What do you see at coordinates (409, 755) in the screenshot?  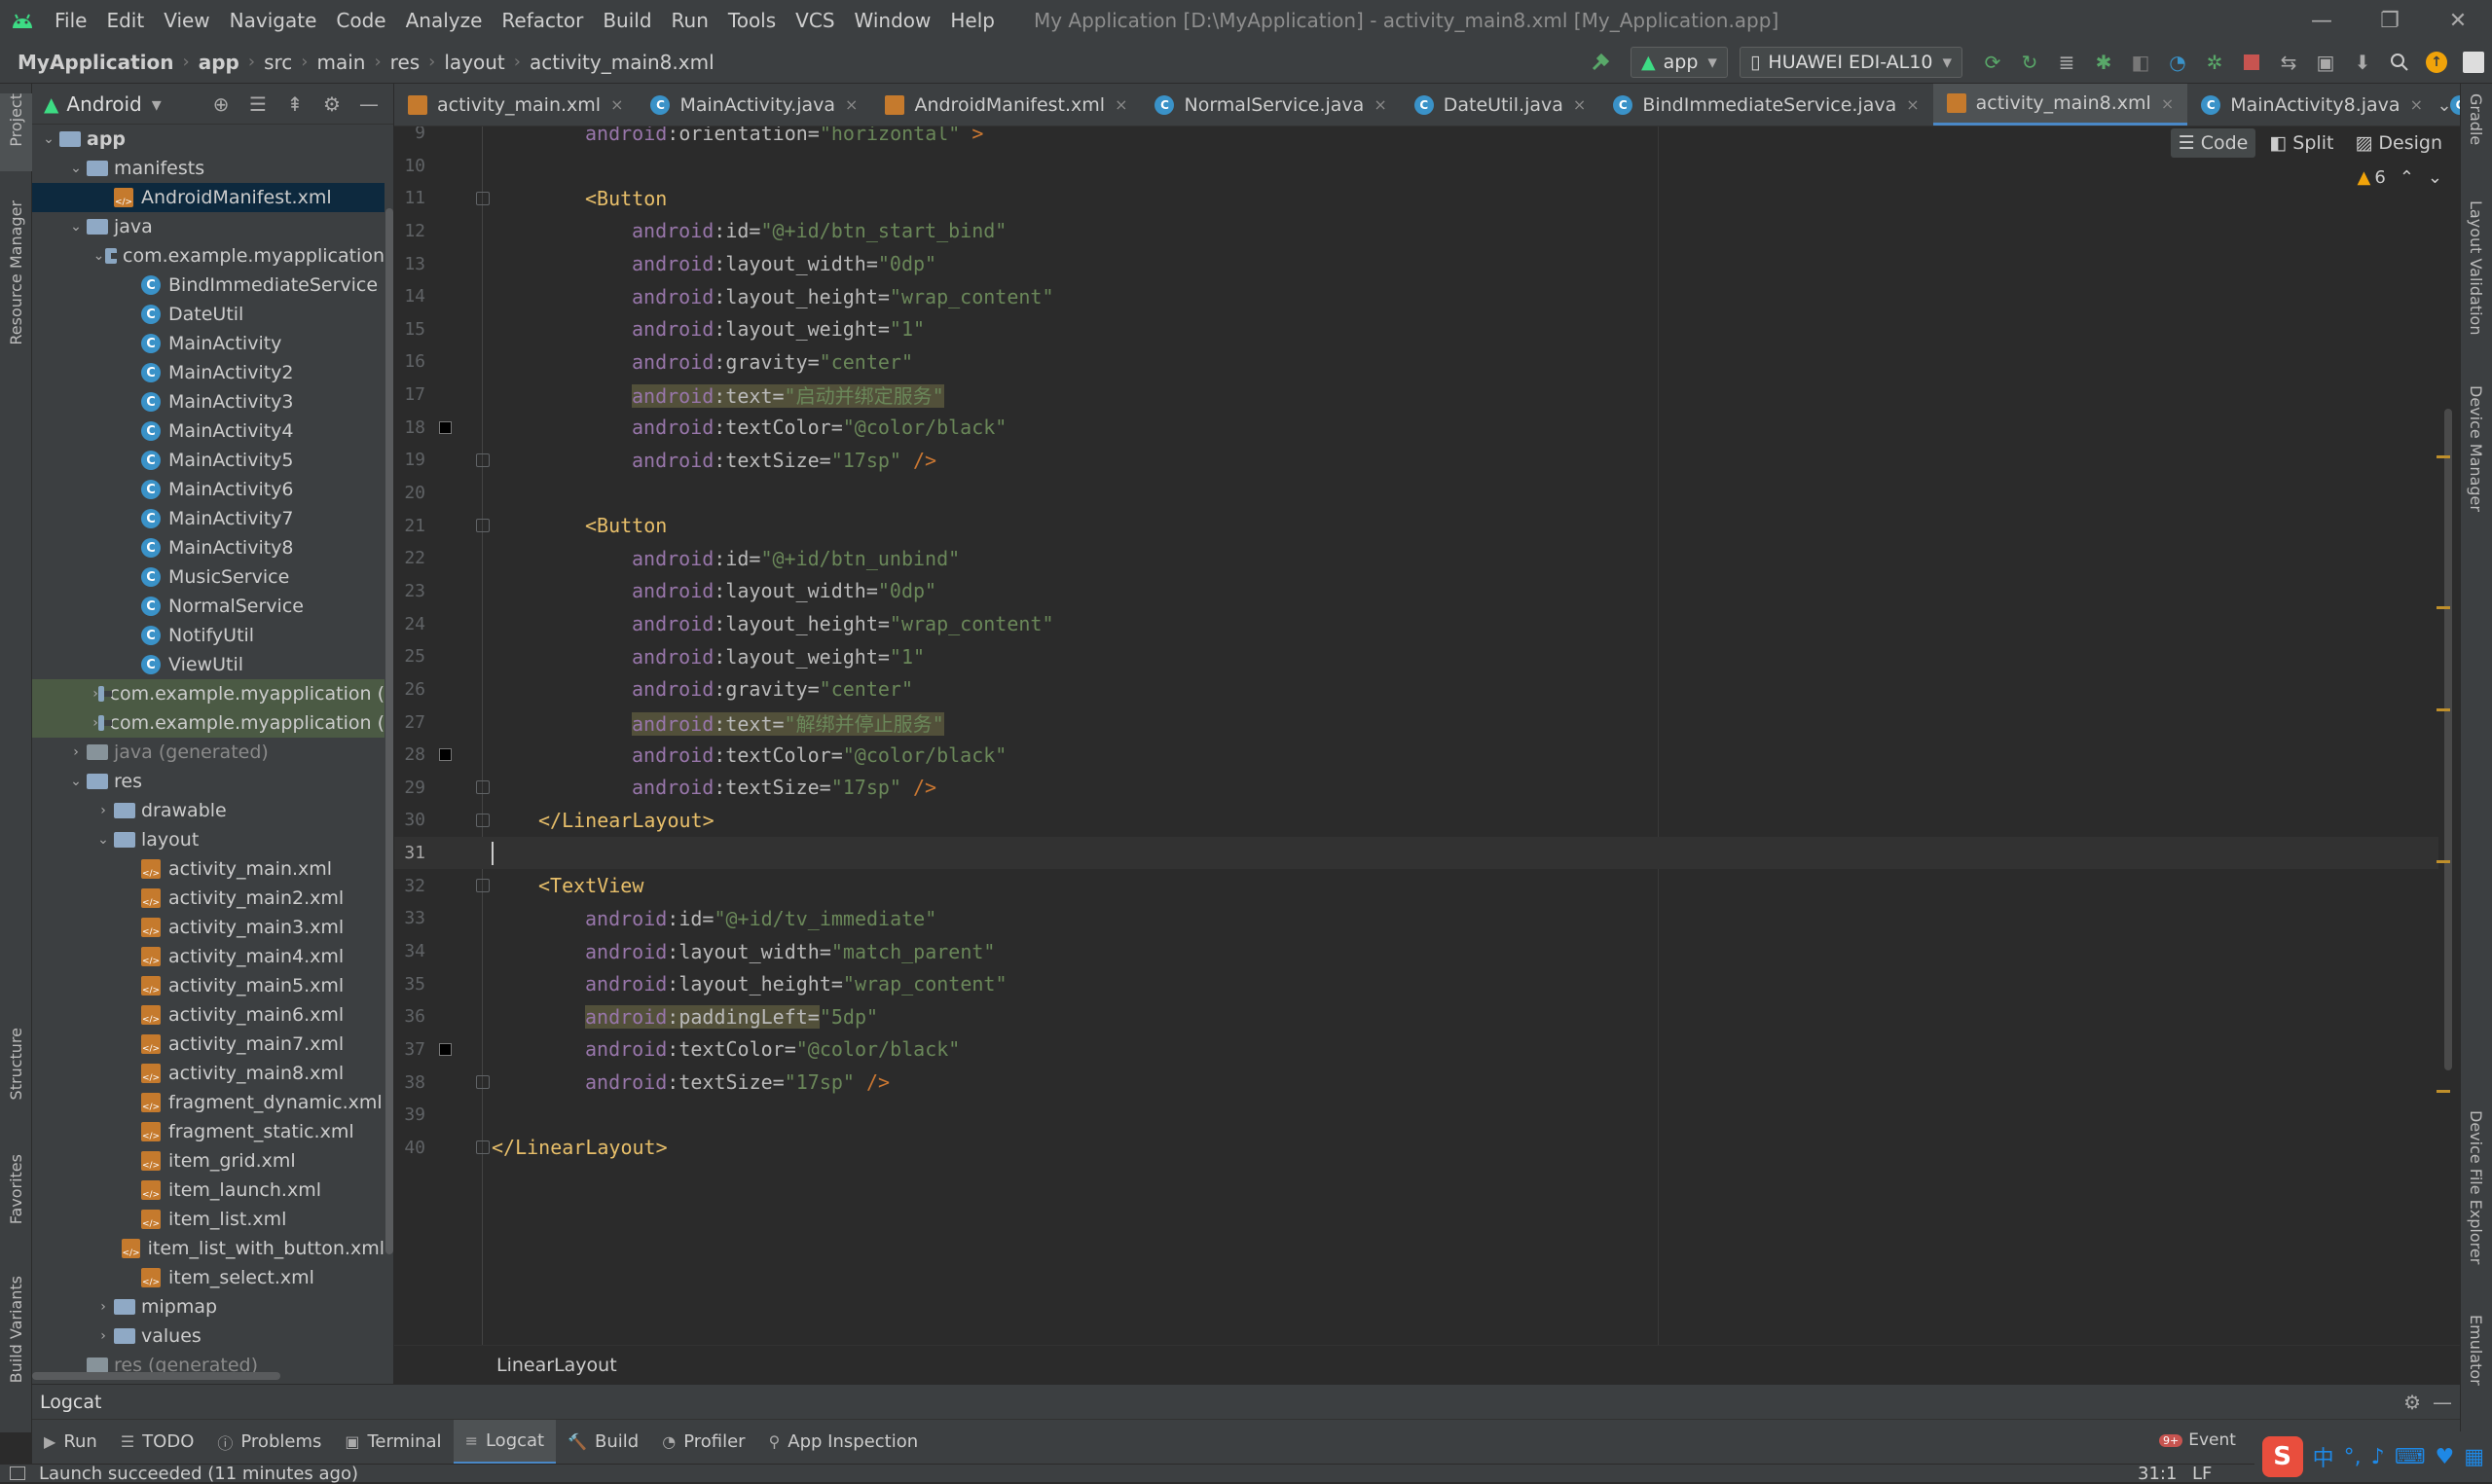 I see `line-number: 28` at bounding box center [409, 755].